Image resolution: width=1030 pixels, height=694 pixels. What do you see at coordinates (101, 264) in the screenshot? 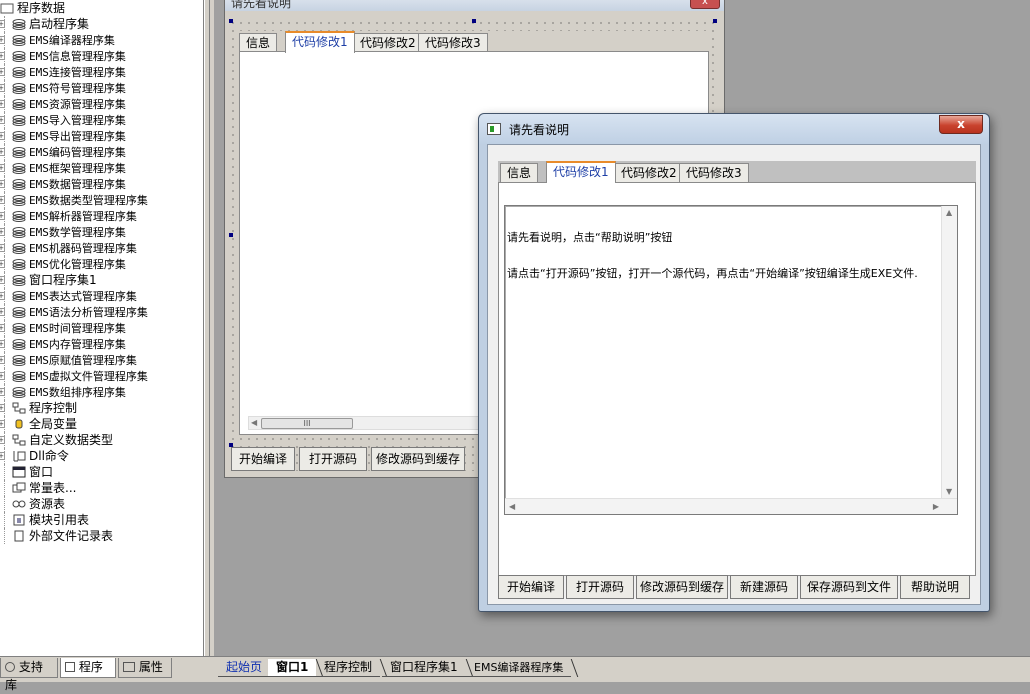
I see `tree-item: + EMS优化管理程序集` at bounding box center [101, 264].